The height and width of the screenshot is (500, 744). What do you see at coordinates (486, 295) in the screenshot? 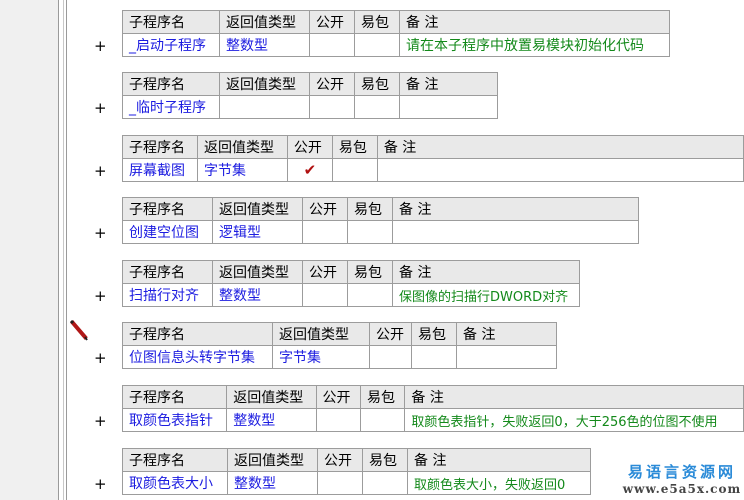
I see `note-cell: 保图像的扫描行DWORD对齐` at bounding box center [486, 295].